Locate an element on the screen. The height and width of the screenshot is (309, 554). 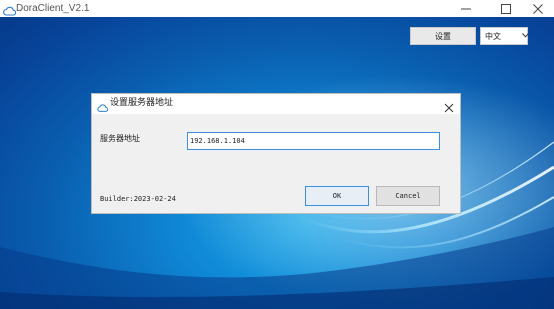
dialog-title-bar: 设置服务器地址 is located at coordinates (276, 104).